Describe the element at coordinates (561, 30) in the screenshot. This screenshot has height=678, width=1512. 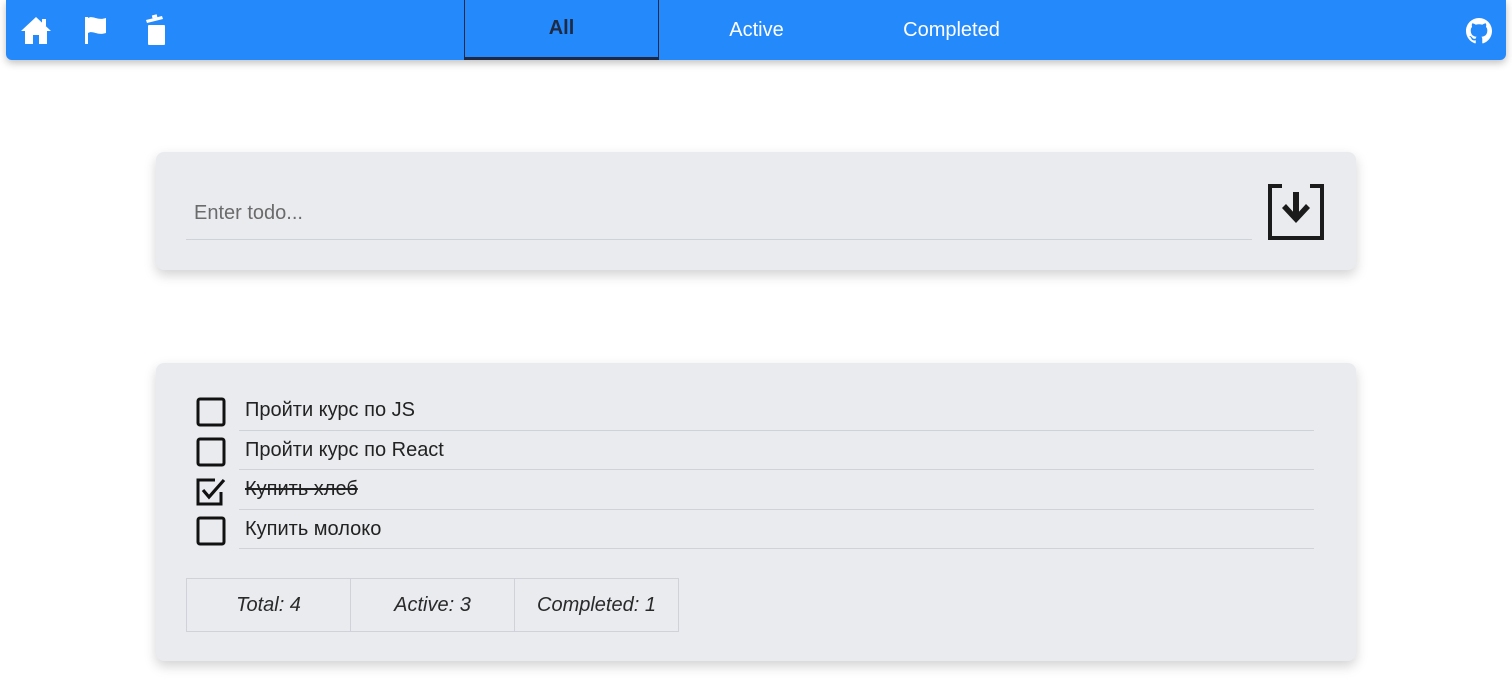
I see `tab-all: All` at that location.